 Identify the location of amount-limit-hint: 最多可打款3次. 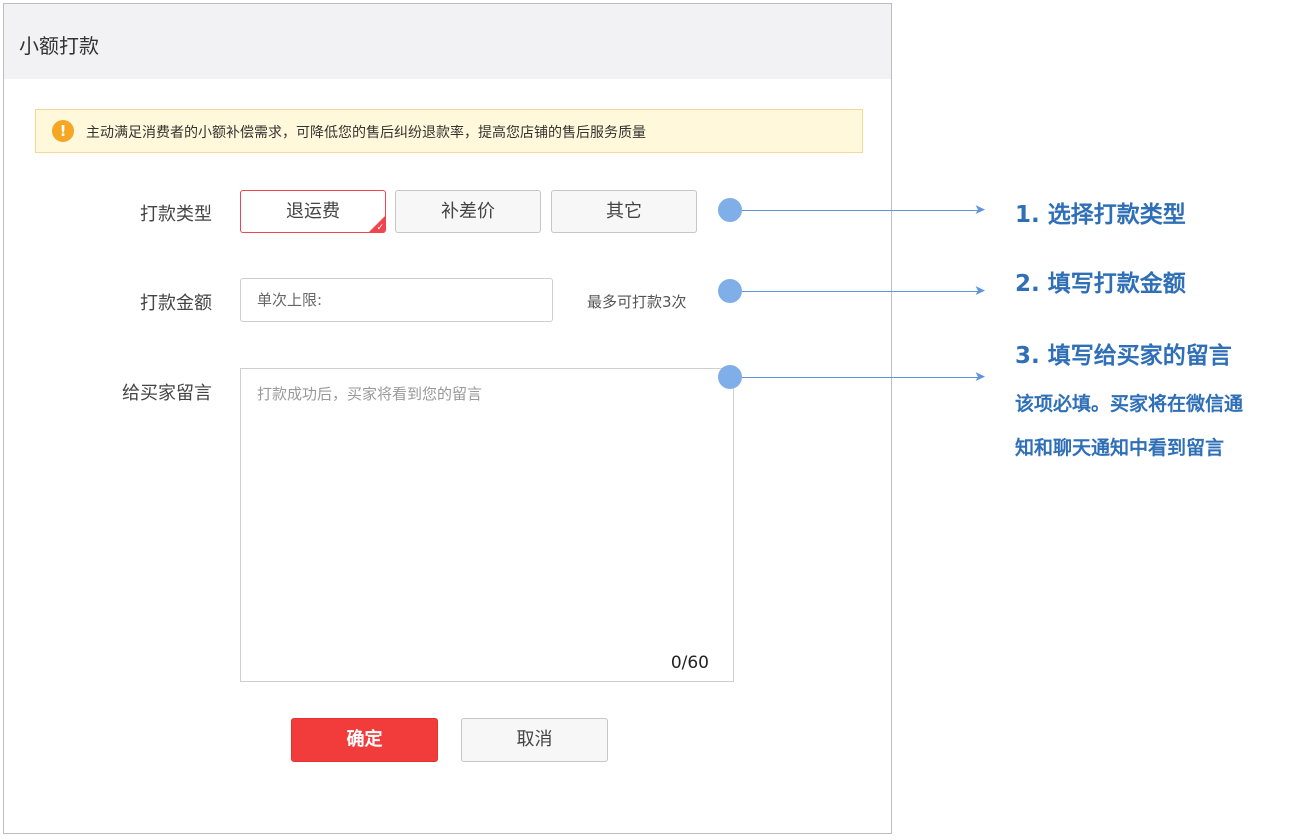
(637, 302).